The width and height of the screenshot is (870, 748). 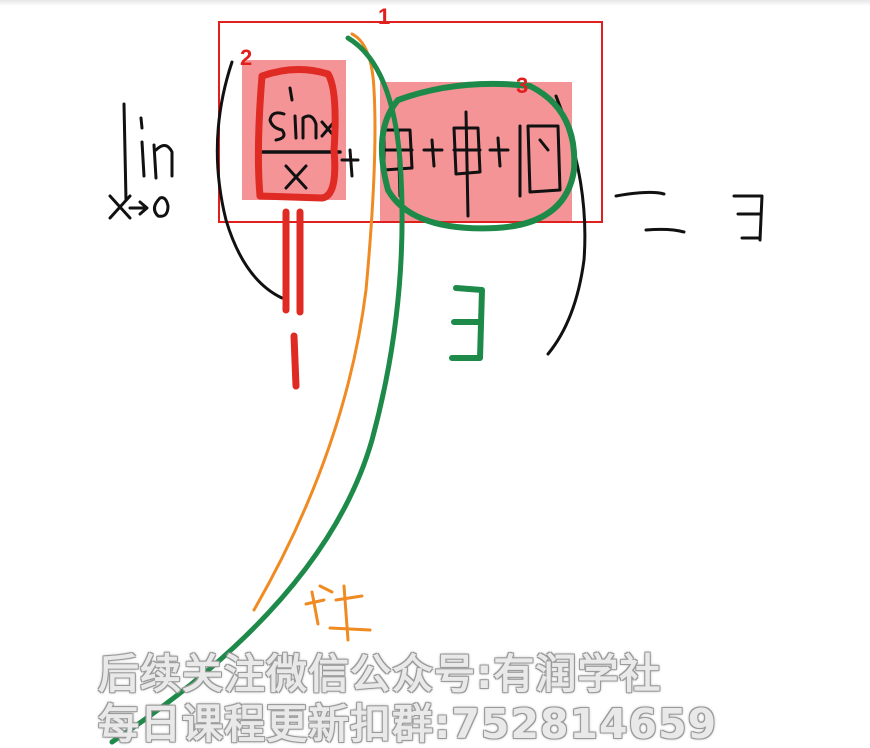 What do you see at coordinates (380, 674) in the screenshot?
I see `watermark-line-1: 后续关注微信公众号:有润学社` at bounding box center [380, 674].